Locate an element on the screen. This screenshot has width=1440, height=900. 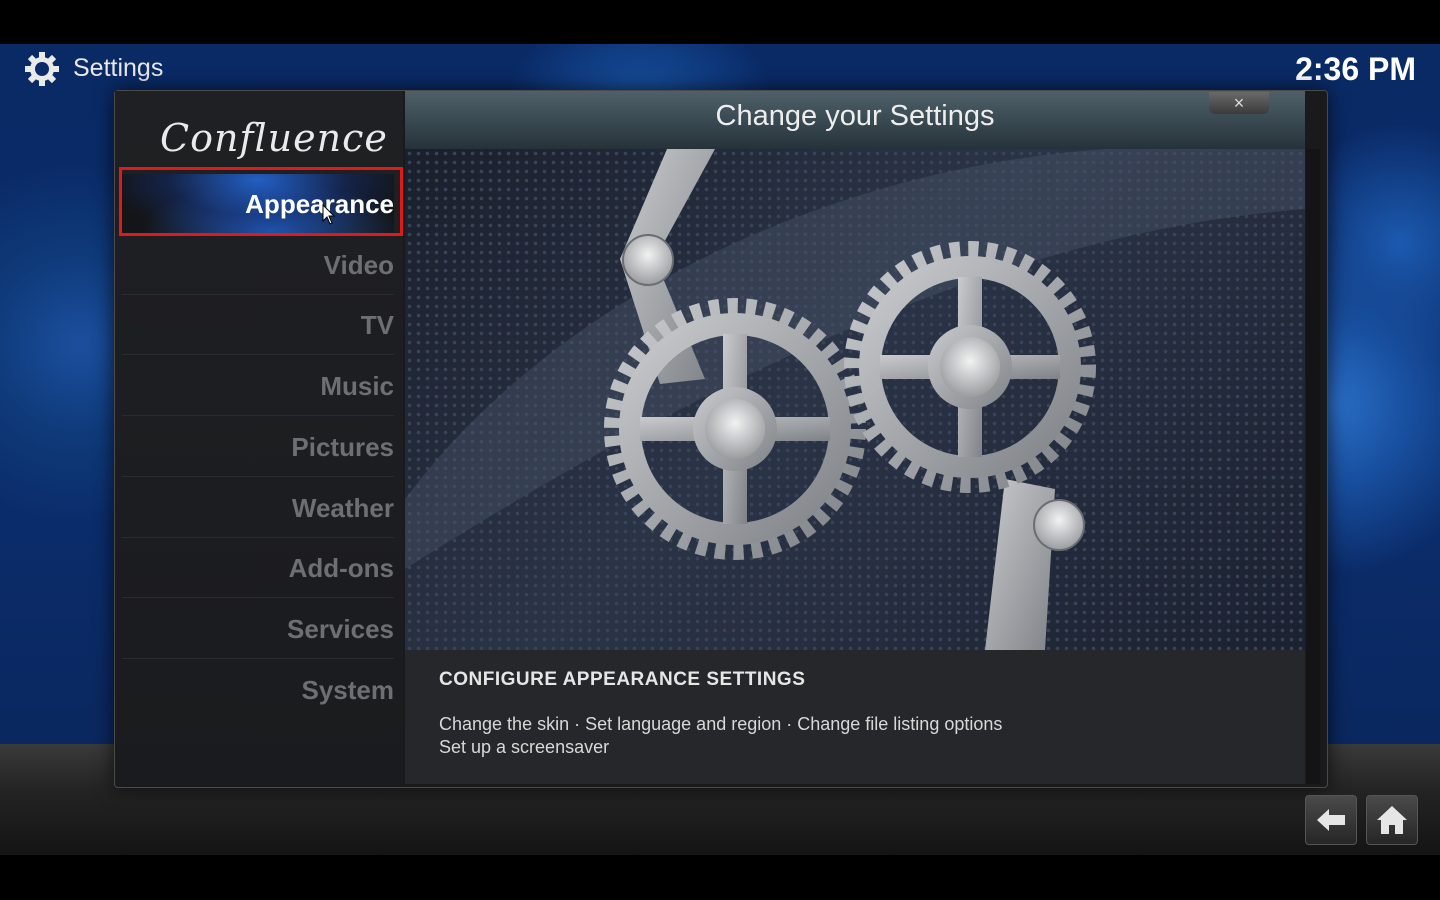
letterbox-top is located at coordinates (720, 22).